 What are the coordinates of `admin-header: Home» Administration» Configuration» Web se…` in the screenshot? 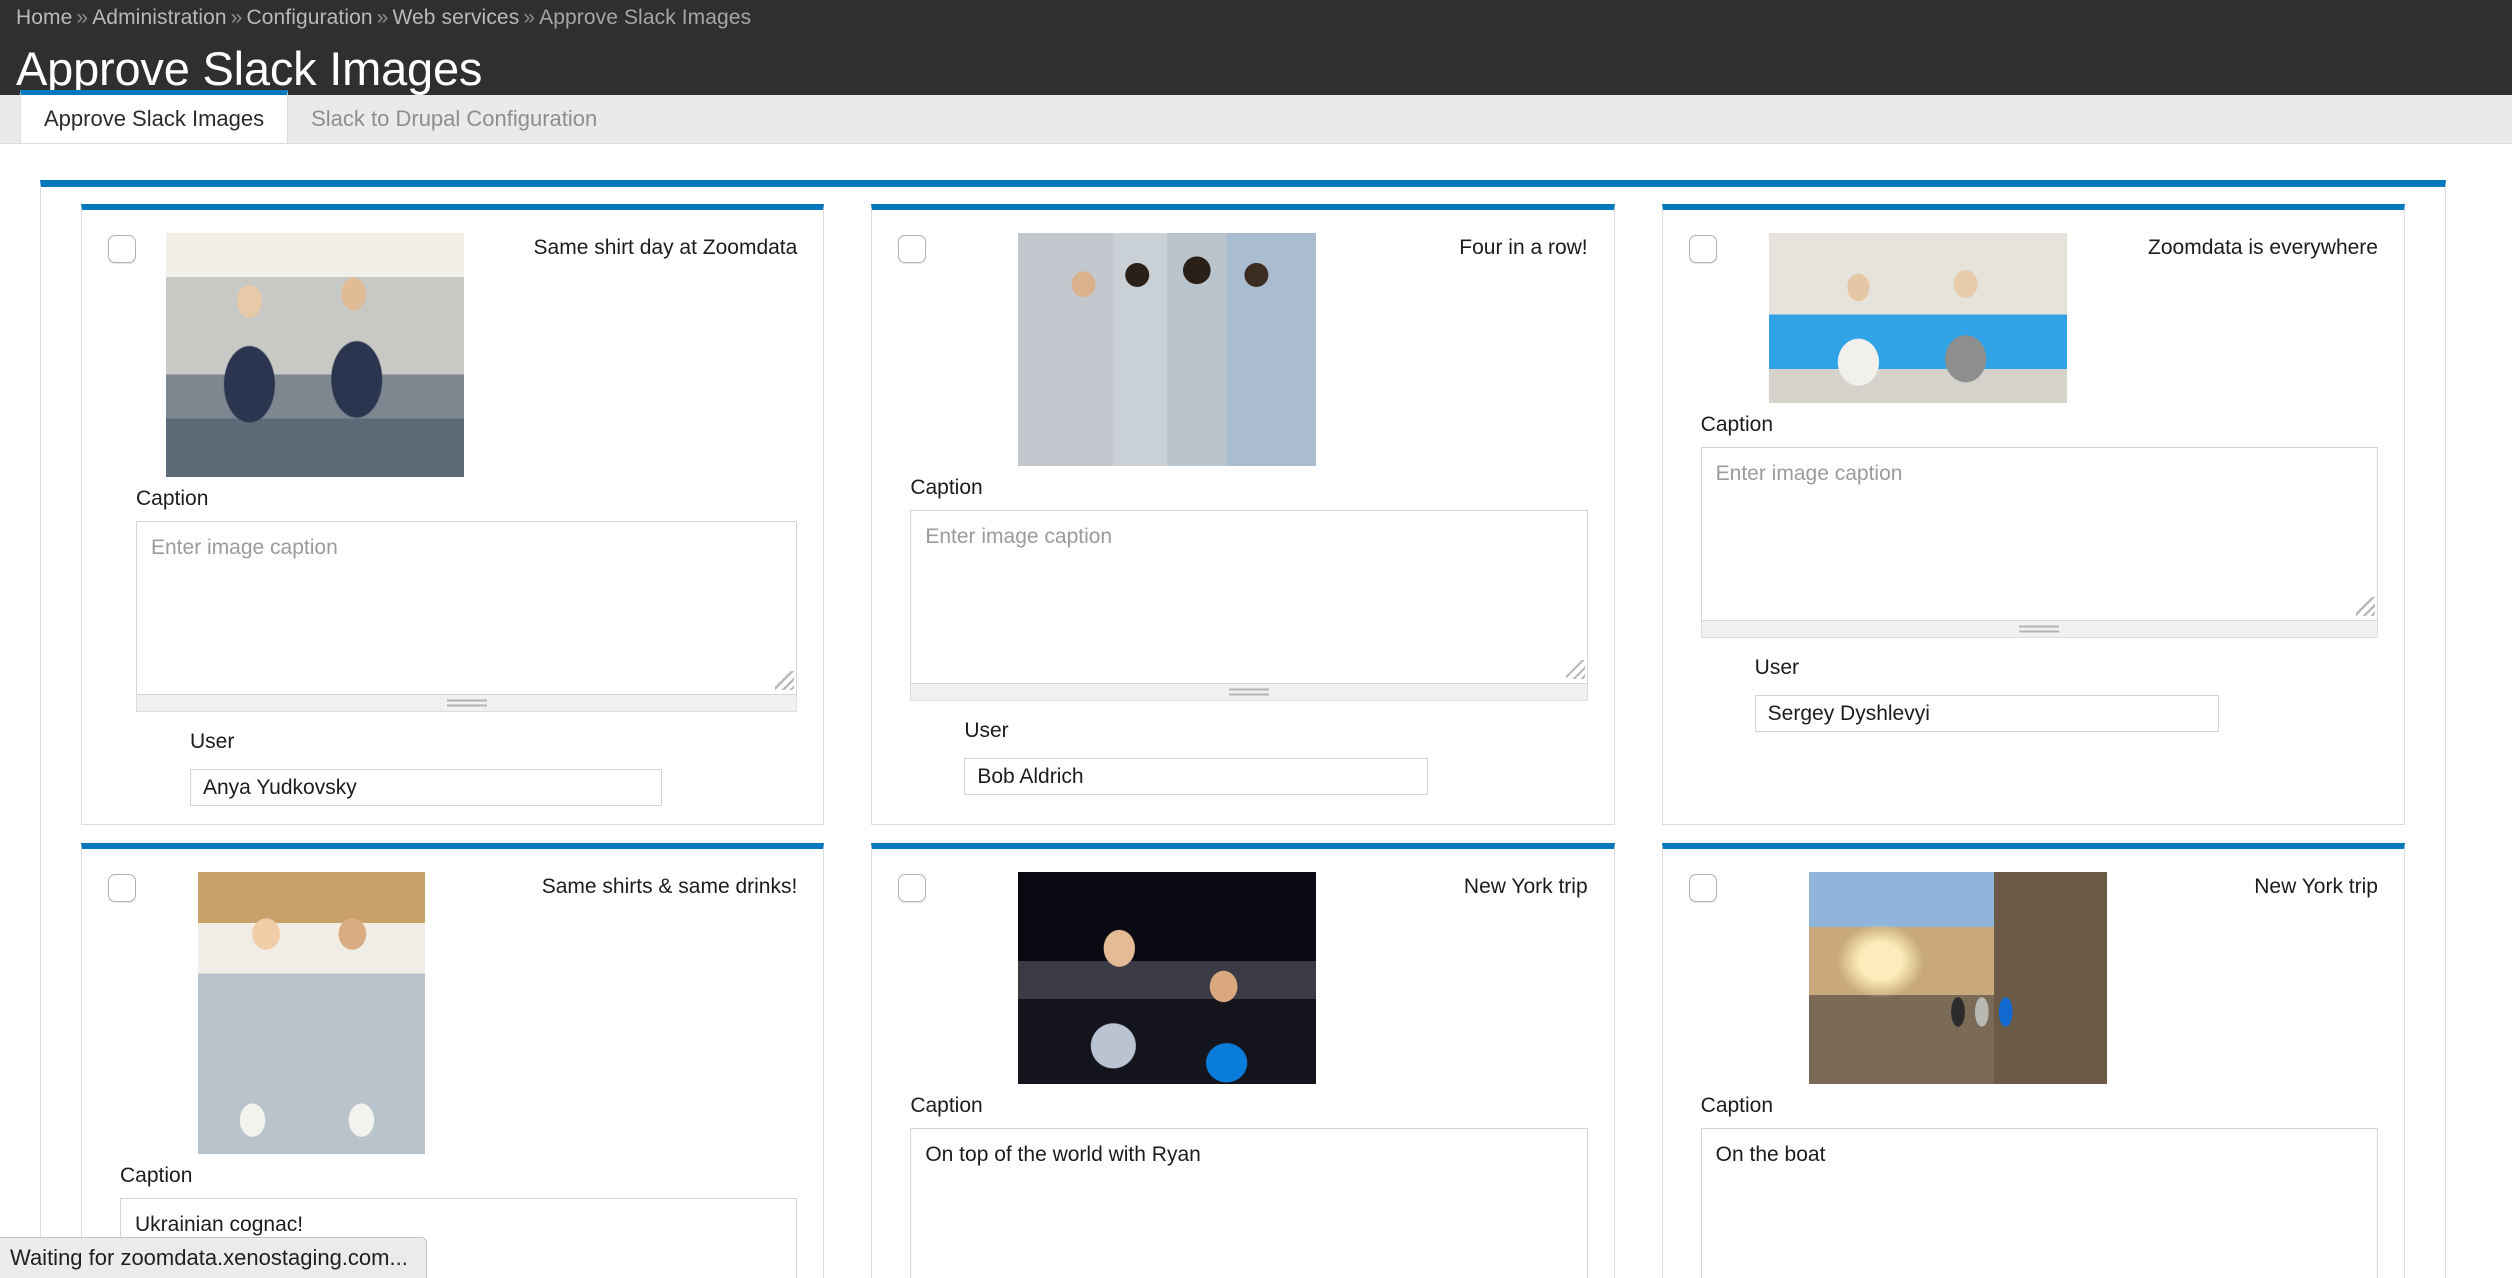 It's located at (1256, 47).